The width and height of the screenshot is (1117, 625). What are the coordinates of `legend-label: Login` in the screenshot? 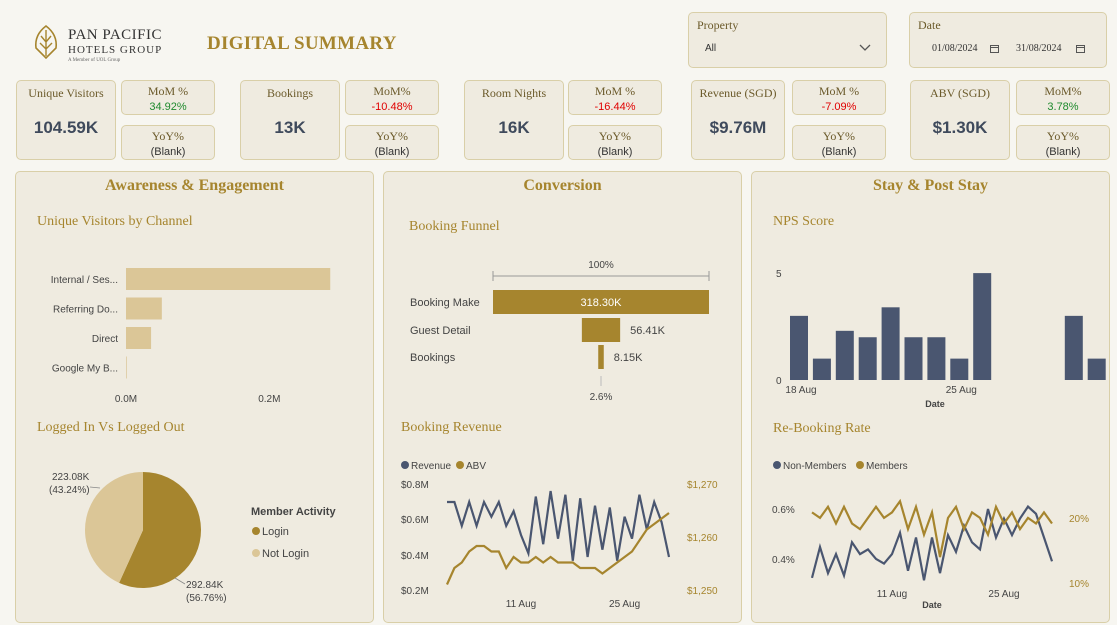 It's located at (275, 532).